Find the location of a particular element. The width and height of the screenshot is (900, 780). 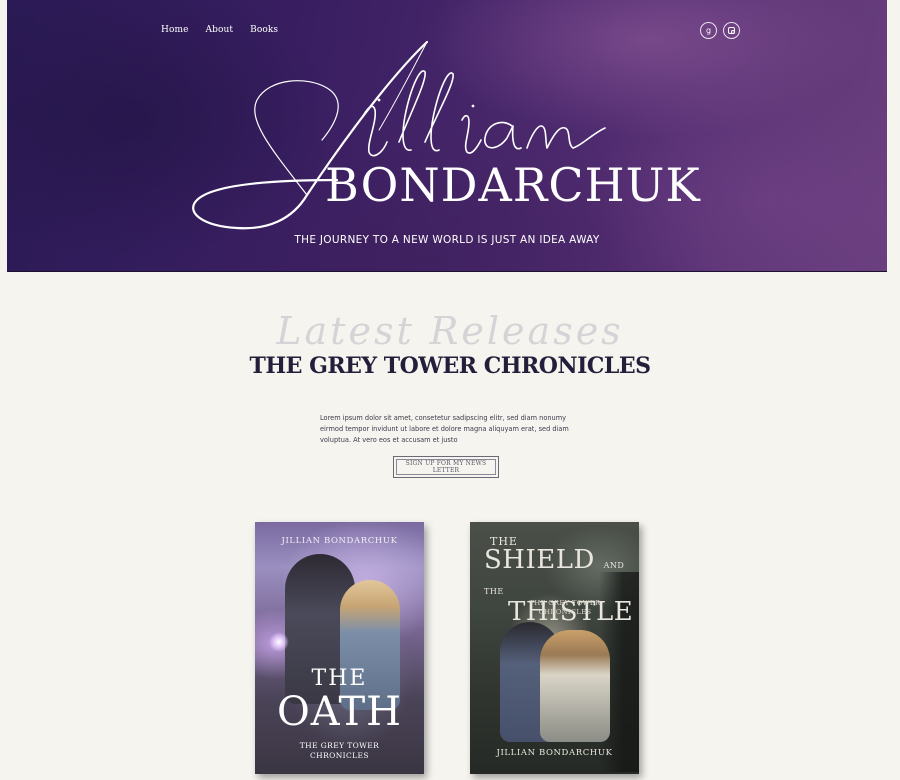

newsletter-signup-button: SIGN UP FOR MY NEWS LETTER is located at coordinates (446, 467).